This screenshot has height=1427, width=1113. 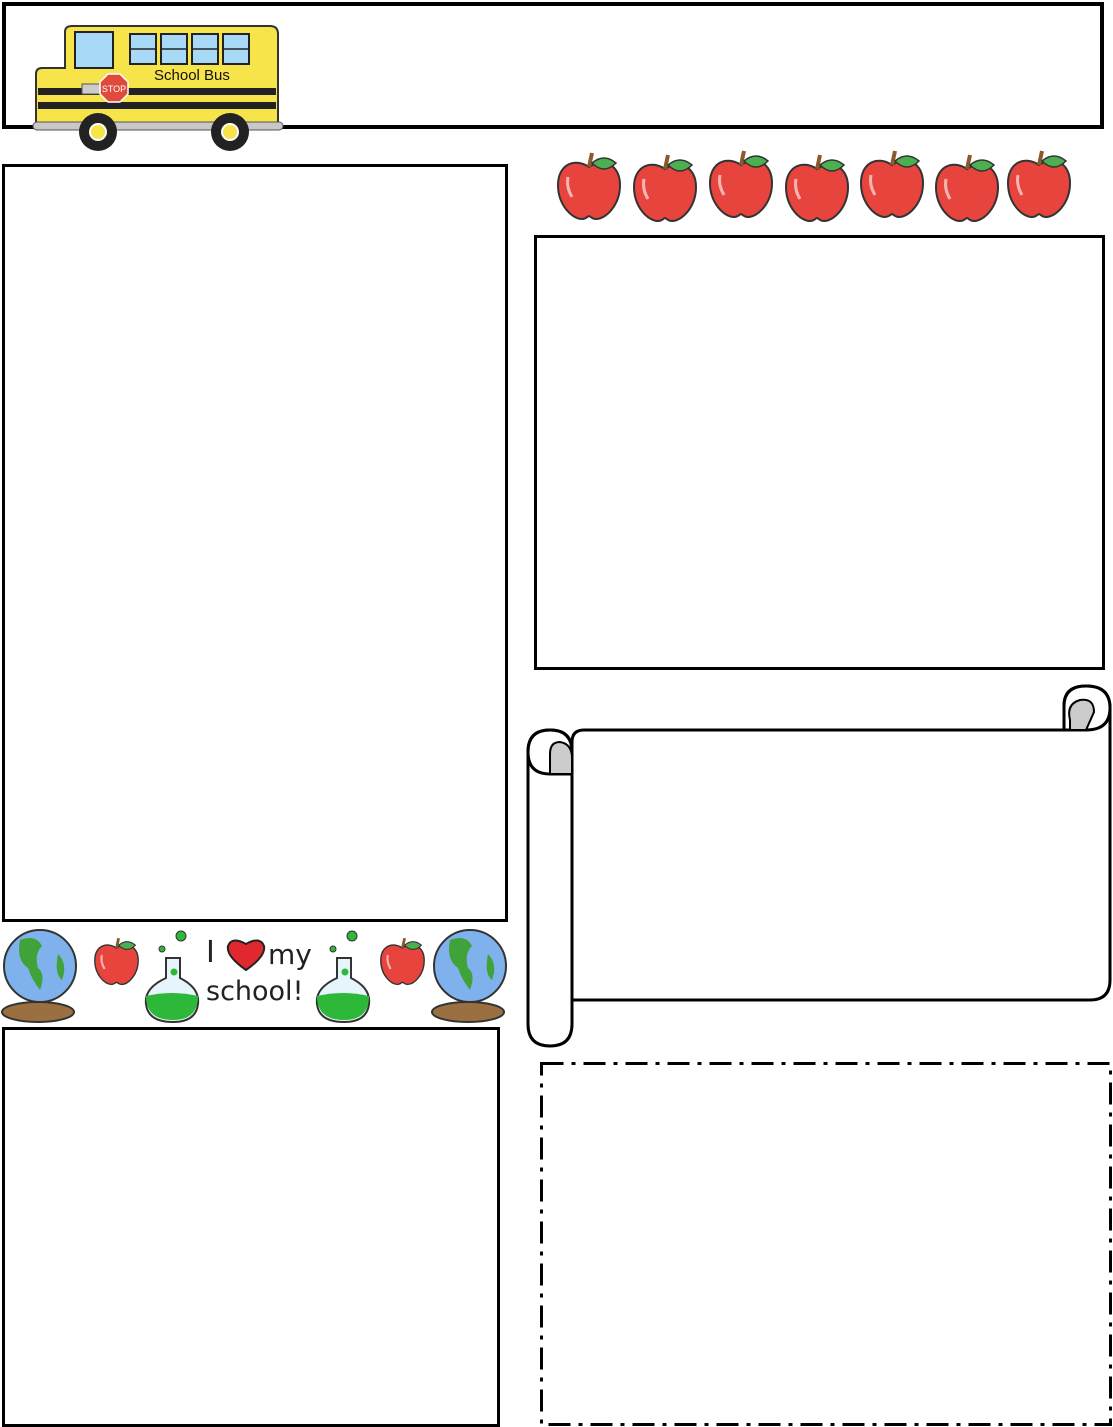 What do you see at coordinates (114, 89) in the screenshot?
I see `stop-sign-text: STOP` at bounding box center [114, 89].